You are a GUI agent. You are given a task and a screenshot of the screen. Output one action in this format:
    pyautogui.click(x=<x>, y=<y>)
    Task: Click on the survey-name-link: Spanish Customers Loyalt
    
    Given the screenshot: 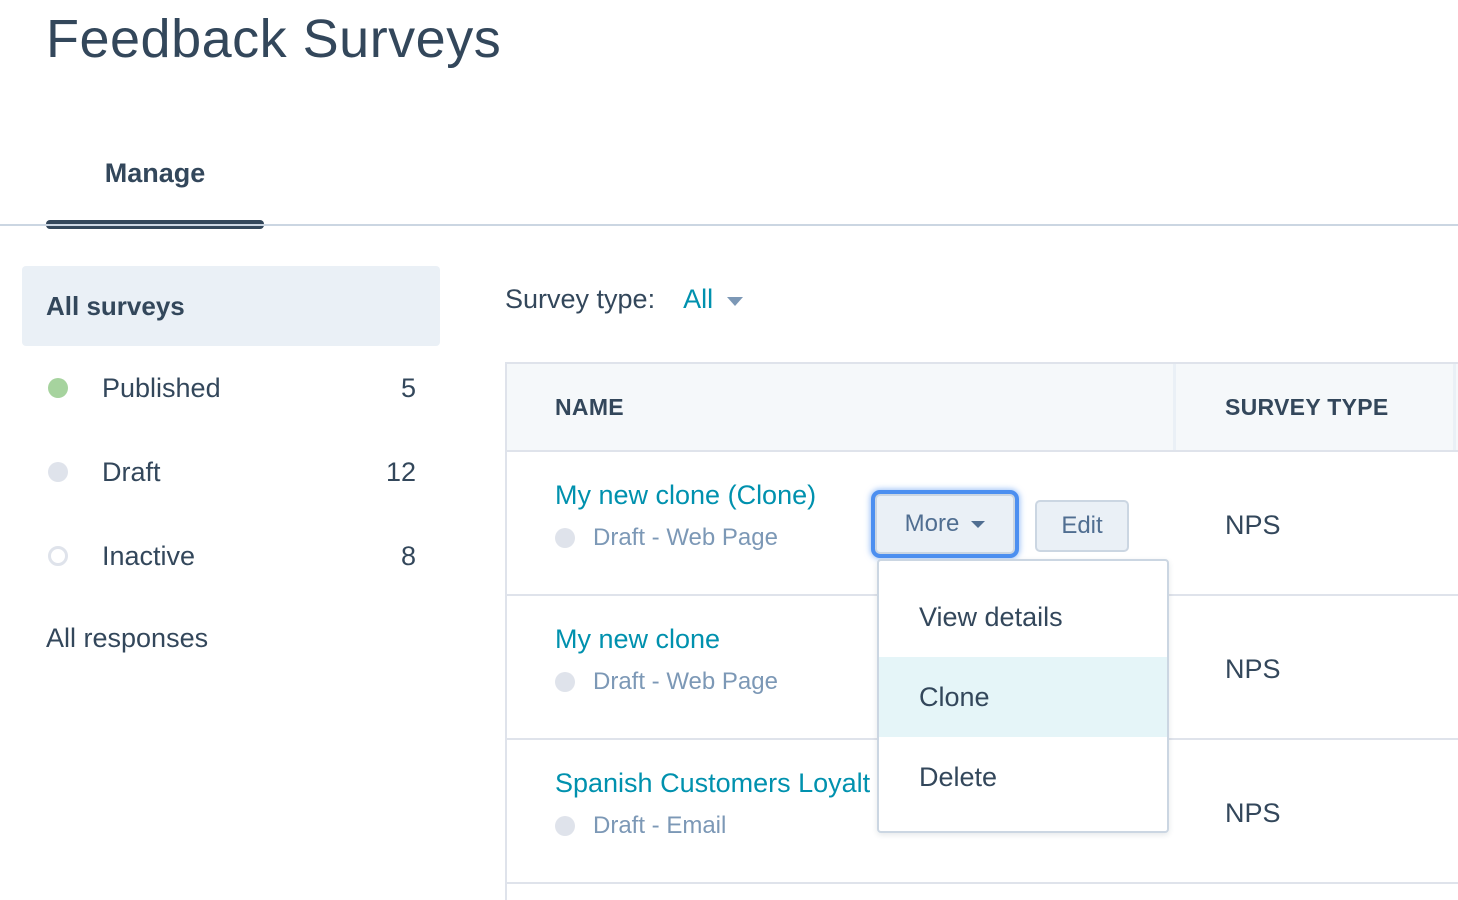 What is the action you would take?
    pyautogui.click(x=712, y=783)
    